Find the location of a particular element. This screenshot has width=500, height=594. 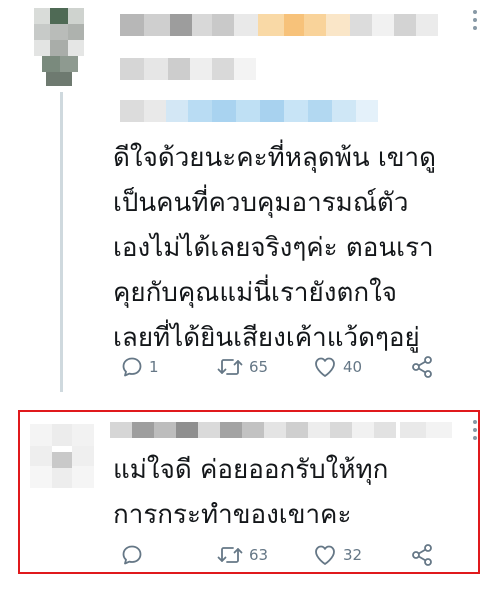

retweet-button: 63 is located at coordinates (242, 555).